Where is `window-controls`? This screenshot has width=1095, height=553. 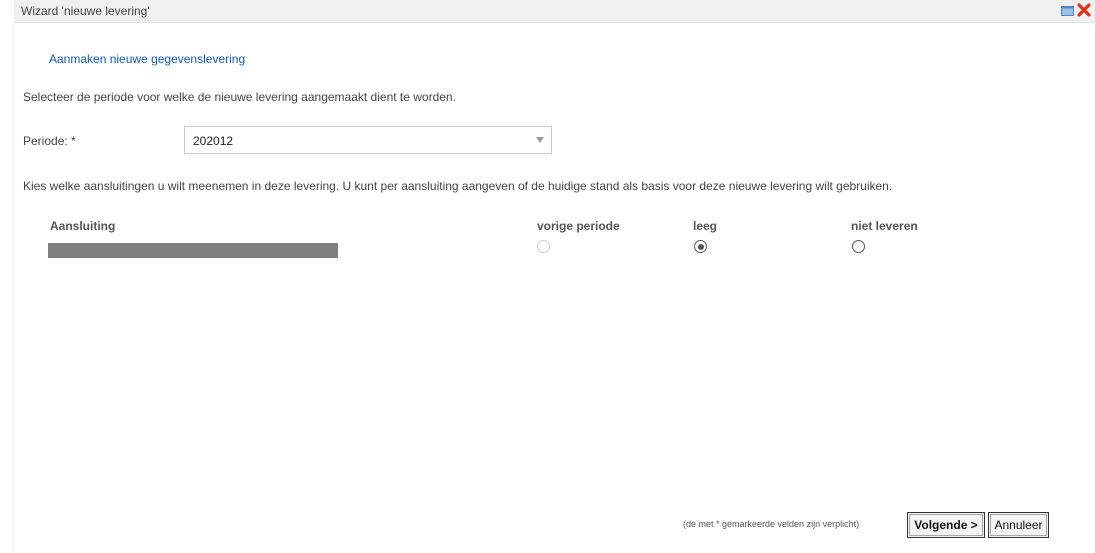 window-controls is located at coordinates (1076, 10).